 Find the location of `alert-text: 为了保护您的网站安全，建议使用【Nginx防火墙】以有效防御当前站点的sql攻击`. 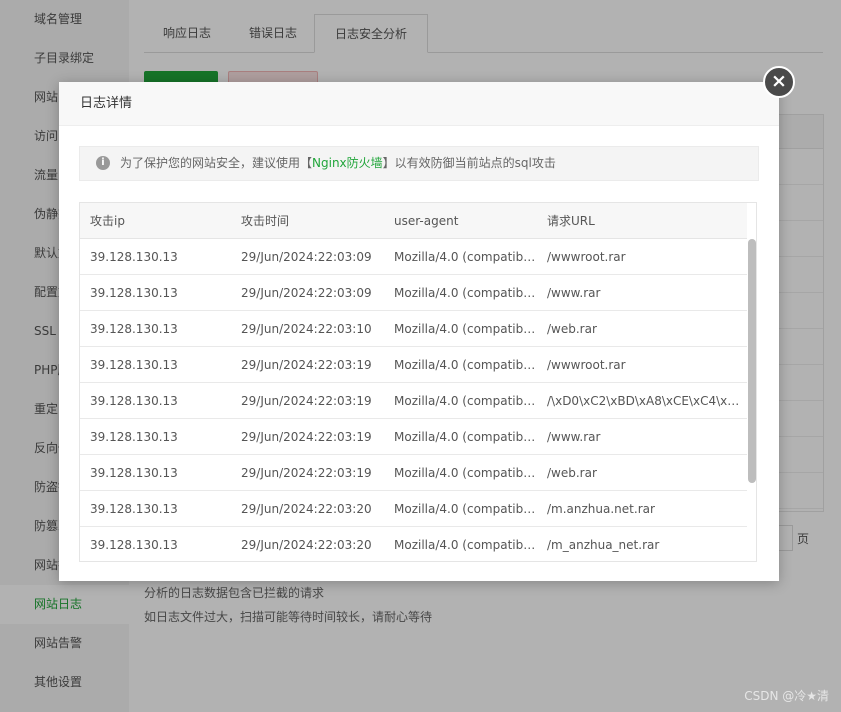

alert-text: 为了保护您的网站安全，建议使用【Nginx防火墙】以有效防御当前站点的sql攻击 is located at coordinates (338, 163).